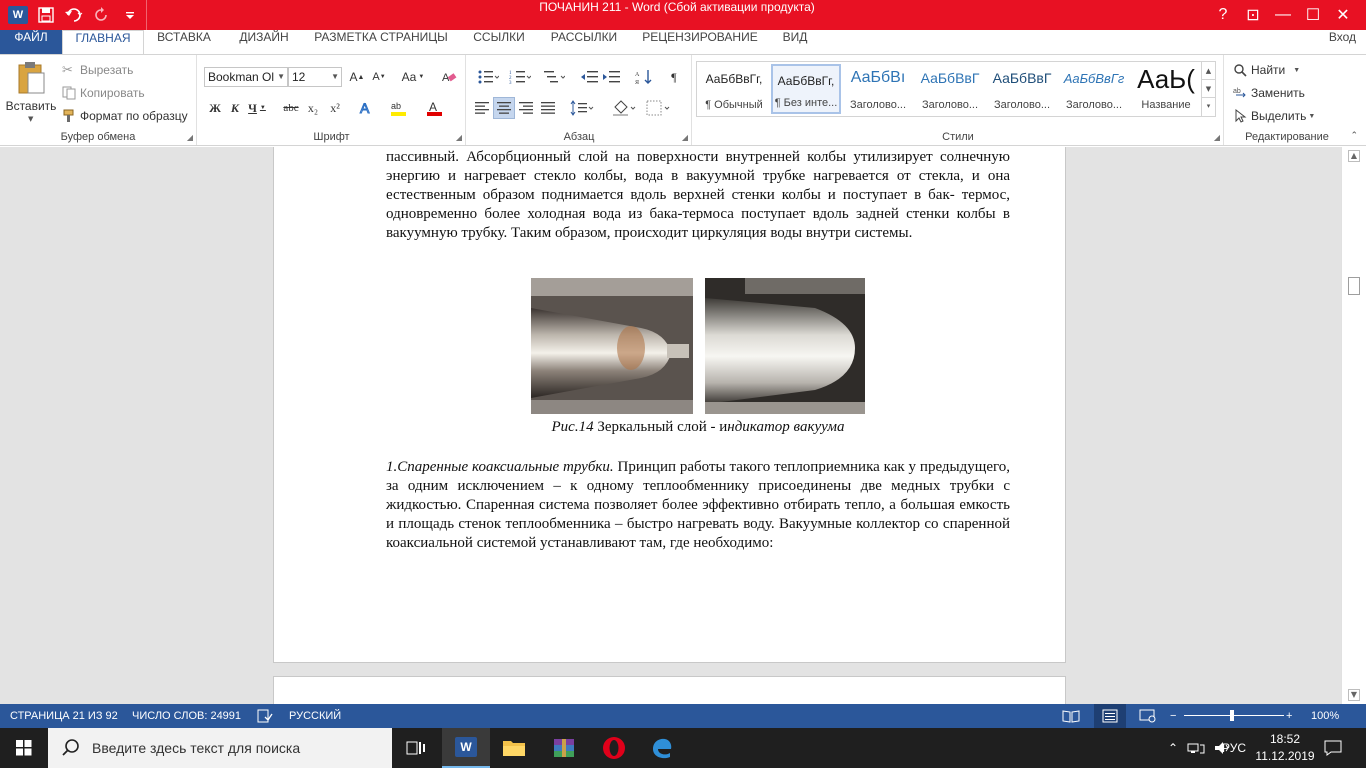 This screenshot has height=768, width=1366. Describe the element at coordinates (548, 108) in the screenshot. I see `justify-button` at that location.